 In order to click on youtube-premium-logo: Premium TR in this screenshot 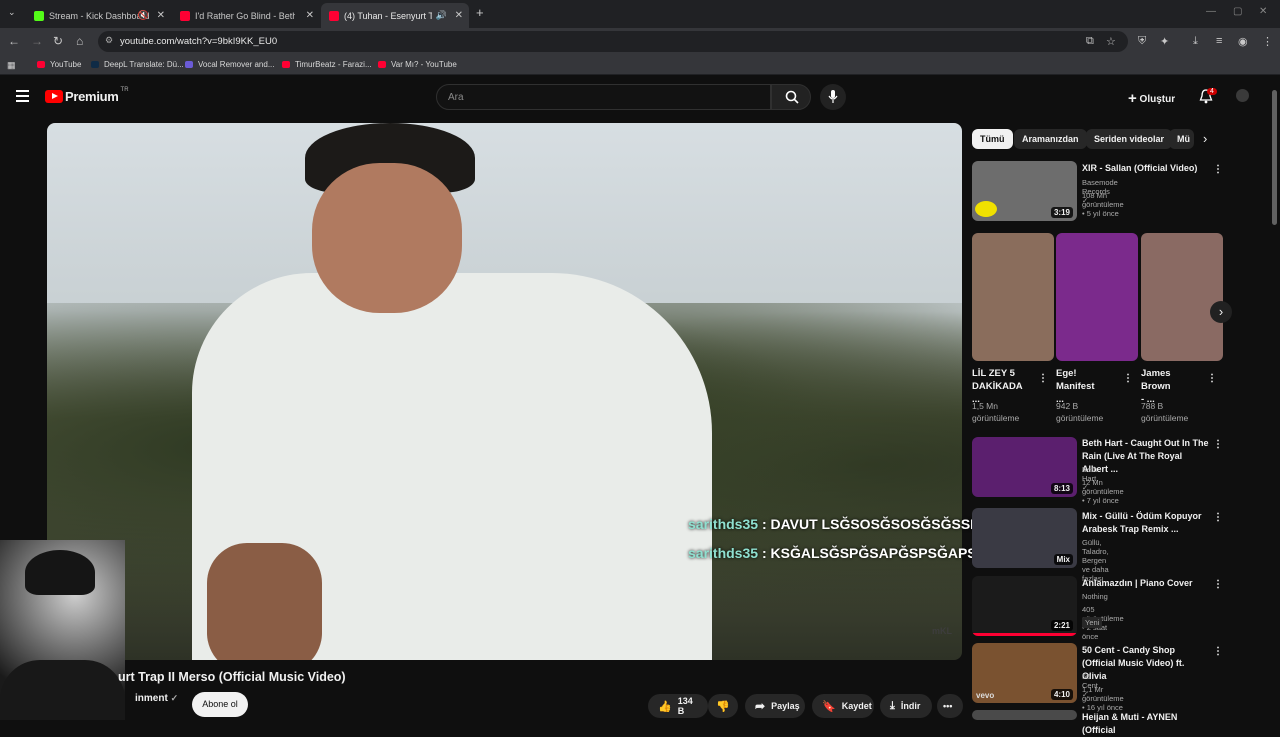, I will do `click(87, 95)`.